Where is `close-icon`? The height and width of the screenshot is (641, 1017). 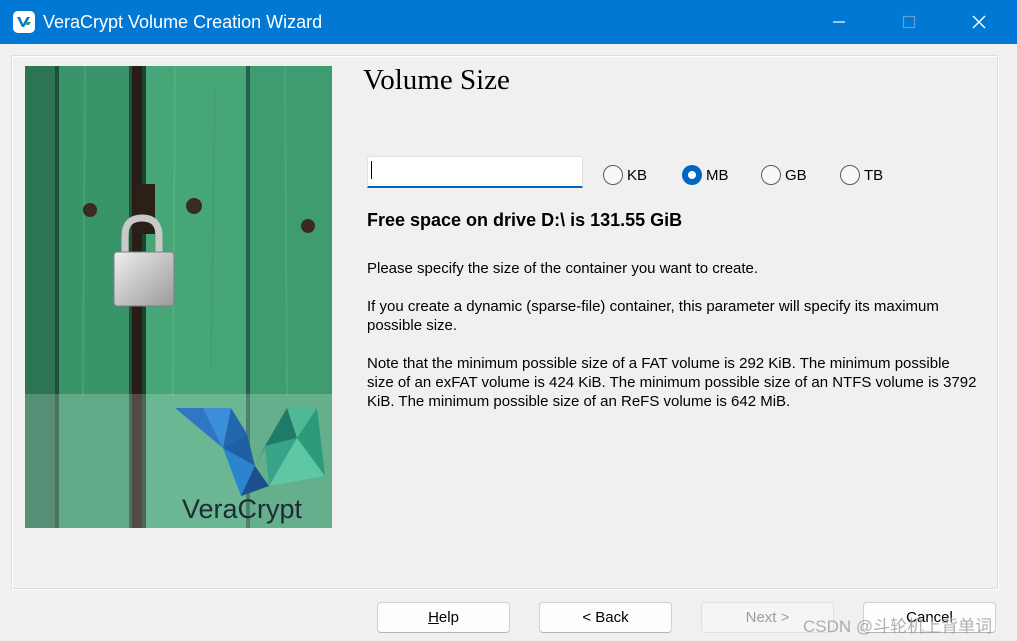
close-icon is located at coordinates (979, 22).